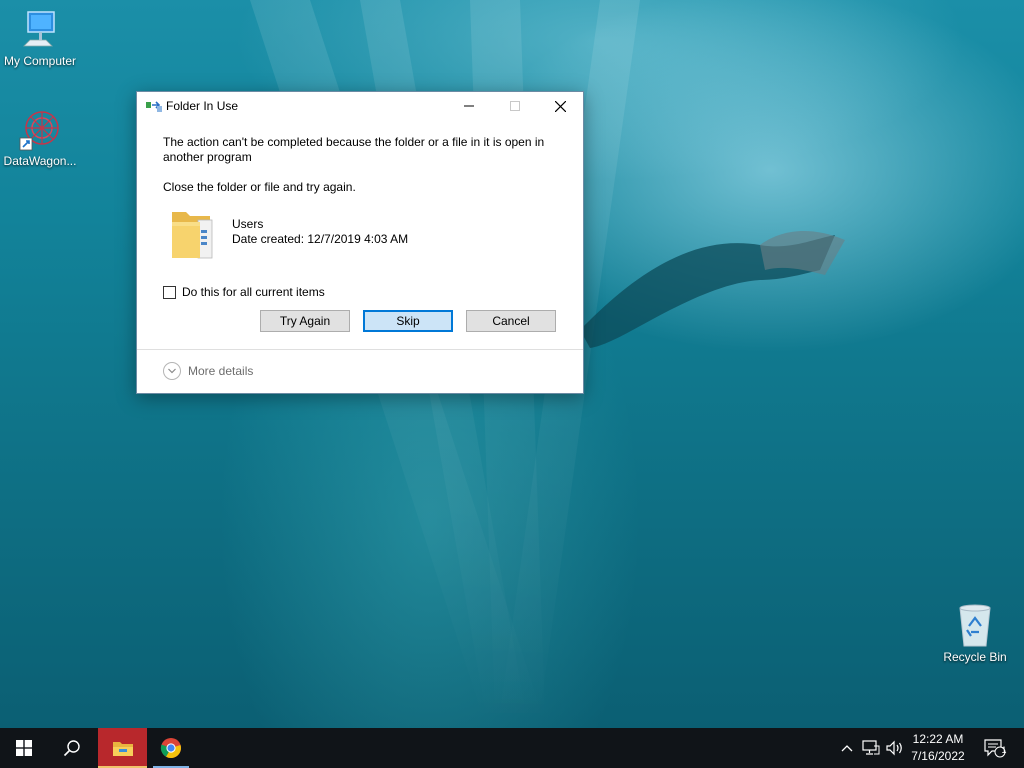 This screenshot has width=1024, height=768. I want to click on maximize-icon, so click(515, 106).